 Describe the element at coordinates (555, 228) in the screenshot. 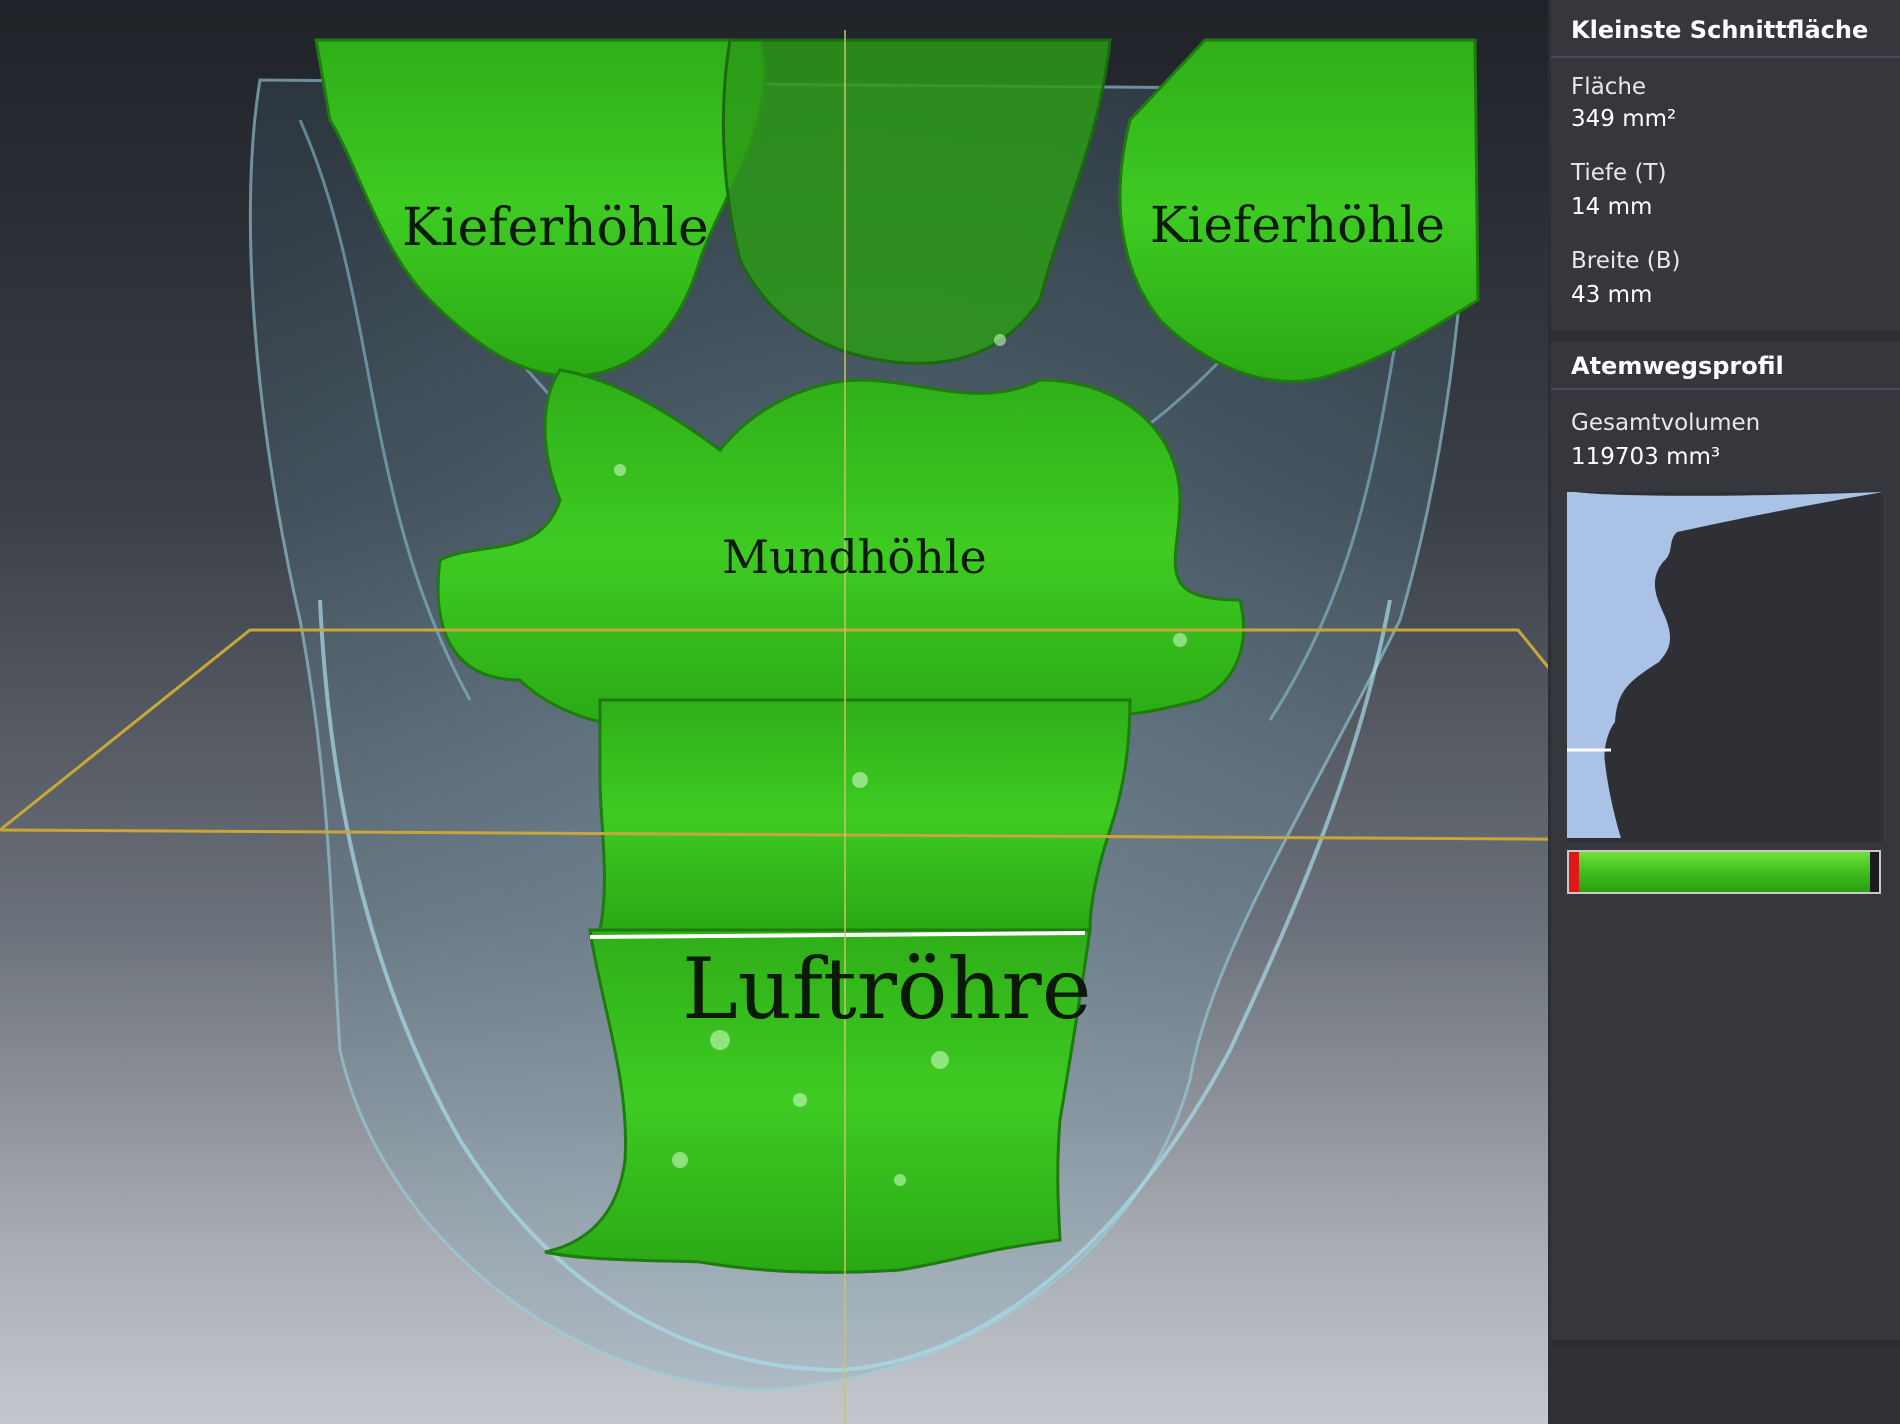

I see `label-maxillary-sinus-left: Kieferhöhle` at that location.